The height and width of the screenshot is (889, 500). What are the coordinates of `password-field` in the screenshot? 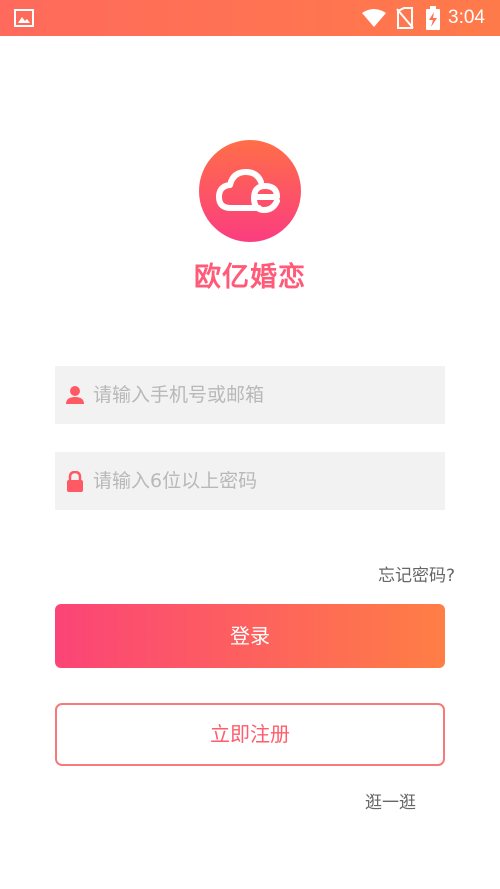 It's located at (250, 481).